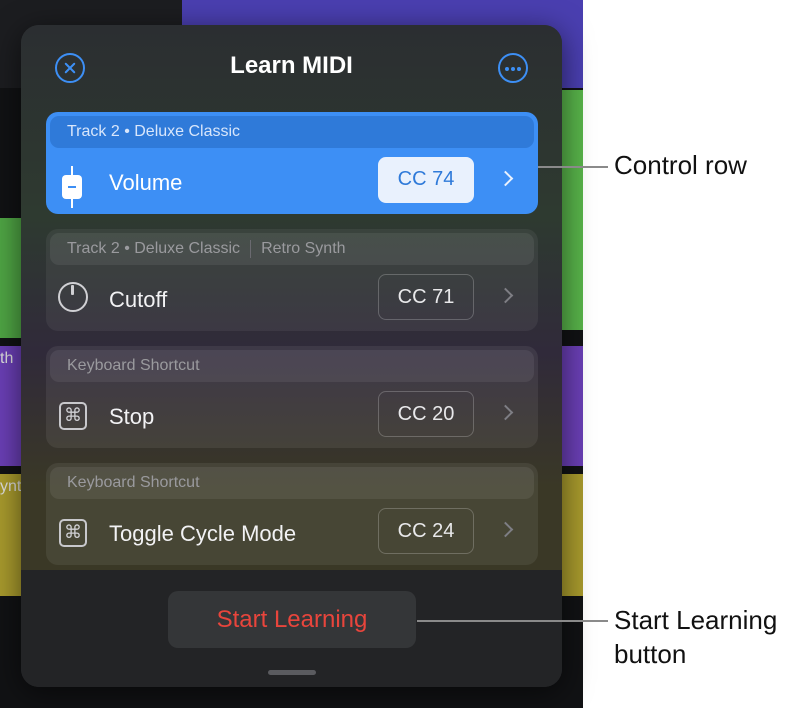 This screenshot has width=812, height=708. Describe the element at coordinates (74, 297) in the screenshot. I see `knob-icon` at that location.